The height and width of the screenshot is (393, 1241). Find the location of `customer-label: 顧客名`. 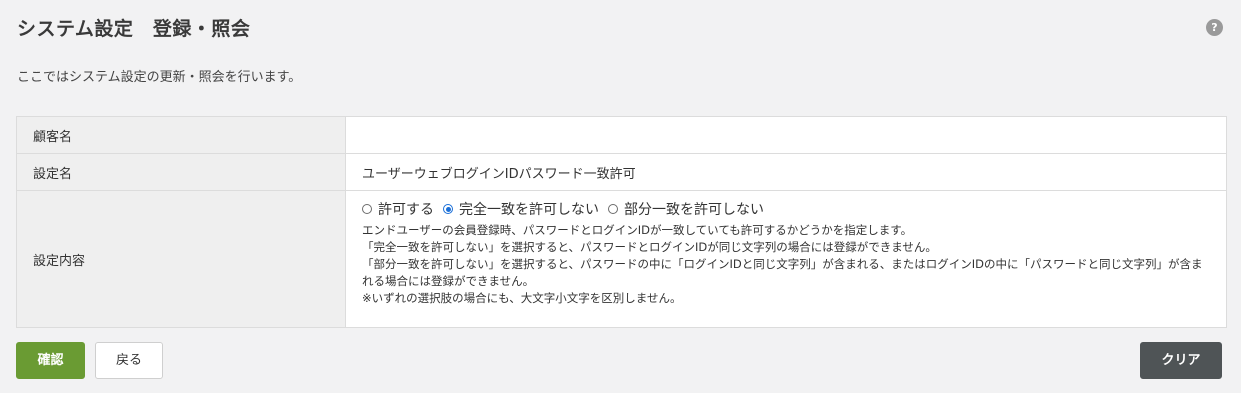

customer-label: 顧客名 is located at coordinates (181, 135).